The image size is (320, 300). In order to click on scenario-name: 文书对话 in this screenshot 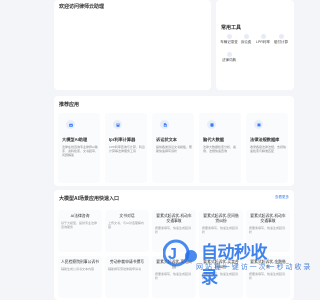, I will do `click(127, 216)`.